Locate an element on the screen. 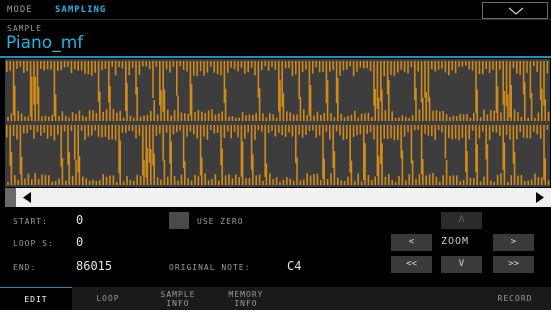  zoom-up-button: Λ is located at coordinates (461, 220).